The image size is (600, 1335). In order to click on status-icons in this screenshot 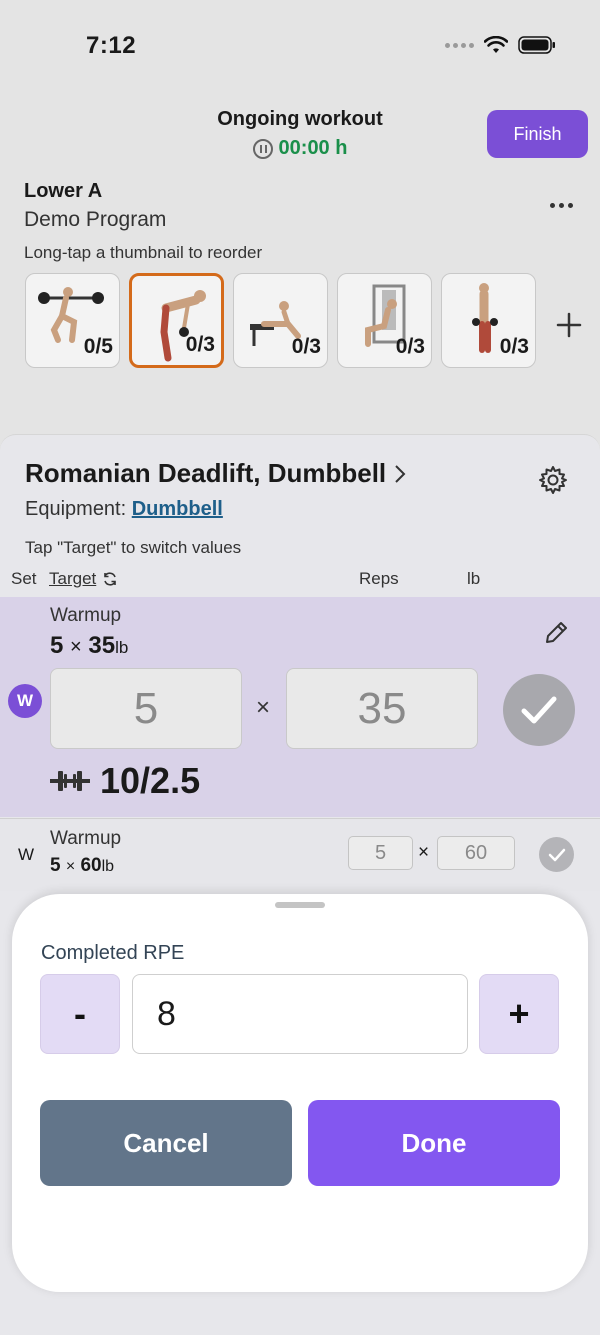, I will do `click(500, 45)`.